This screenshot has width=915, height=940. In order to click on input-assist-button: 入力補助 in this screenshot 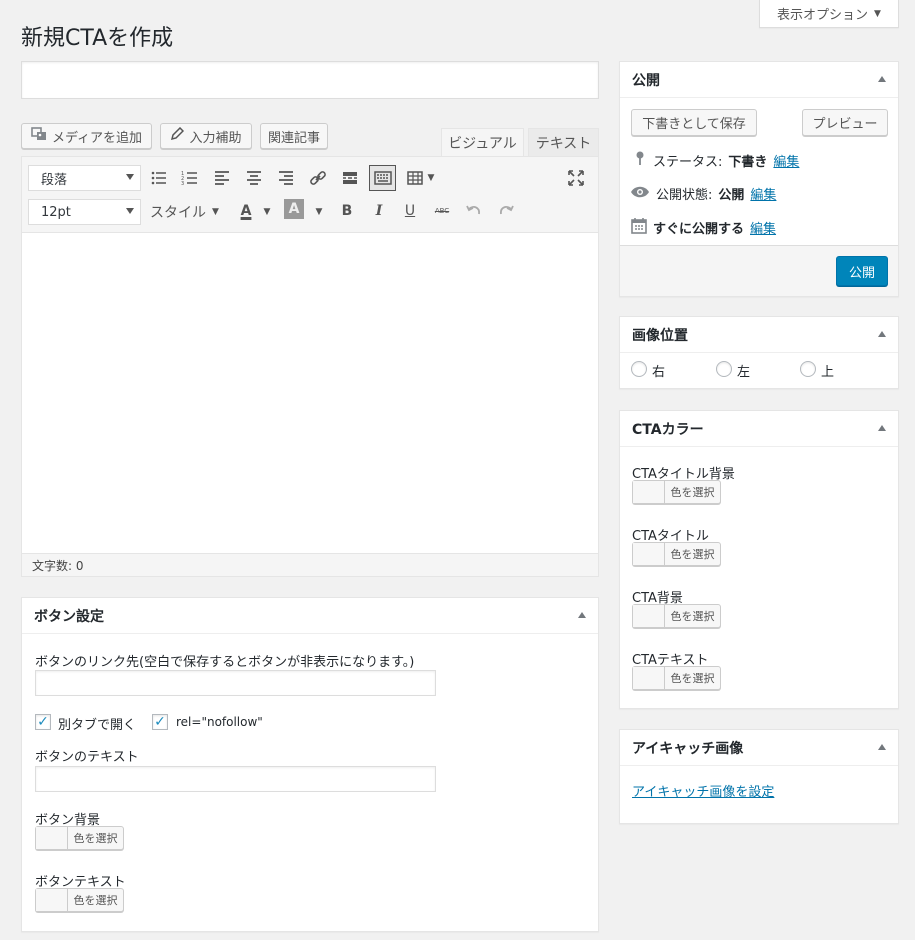, I will do `click(206, 136)`.